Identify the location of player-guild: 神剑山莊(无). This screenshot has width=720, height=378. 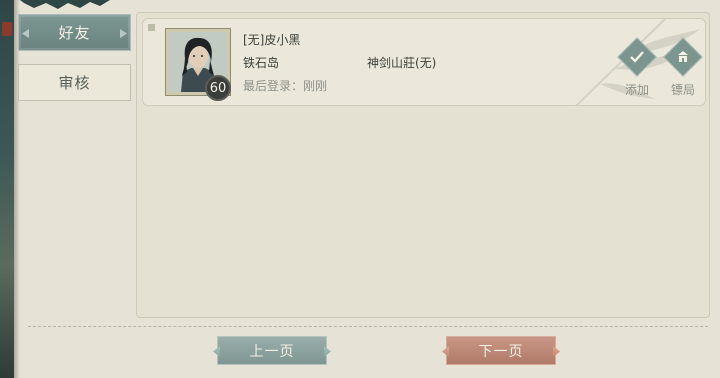
(402, 63).